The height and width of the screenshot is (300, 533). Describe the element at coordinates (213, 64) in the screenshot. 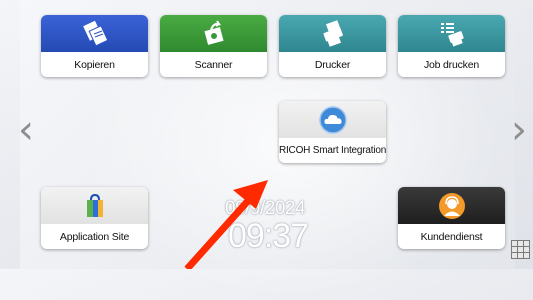

I see `scanner-label: Scanner` at that location.